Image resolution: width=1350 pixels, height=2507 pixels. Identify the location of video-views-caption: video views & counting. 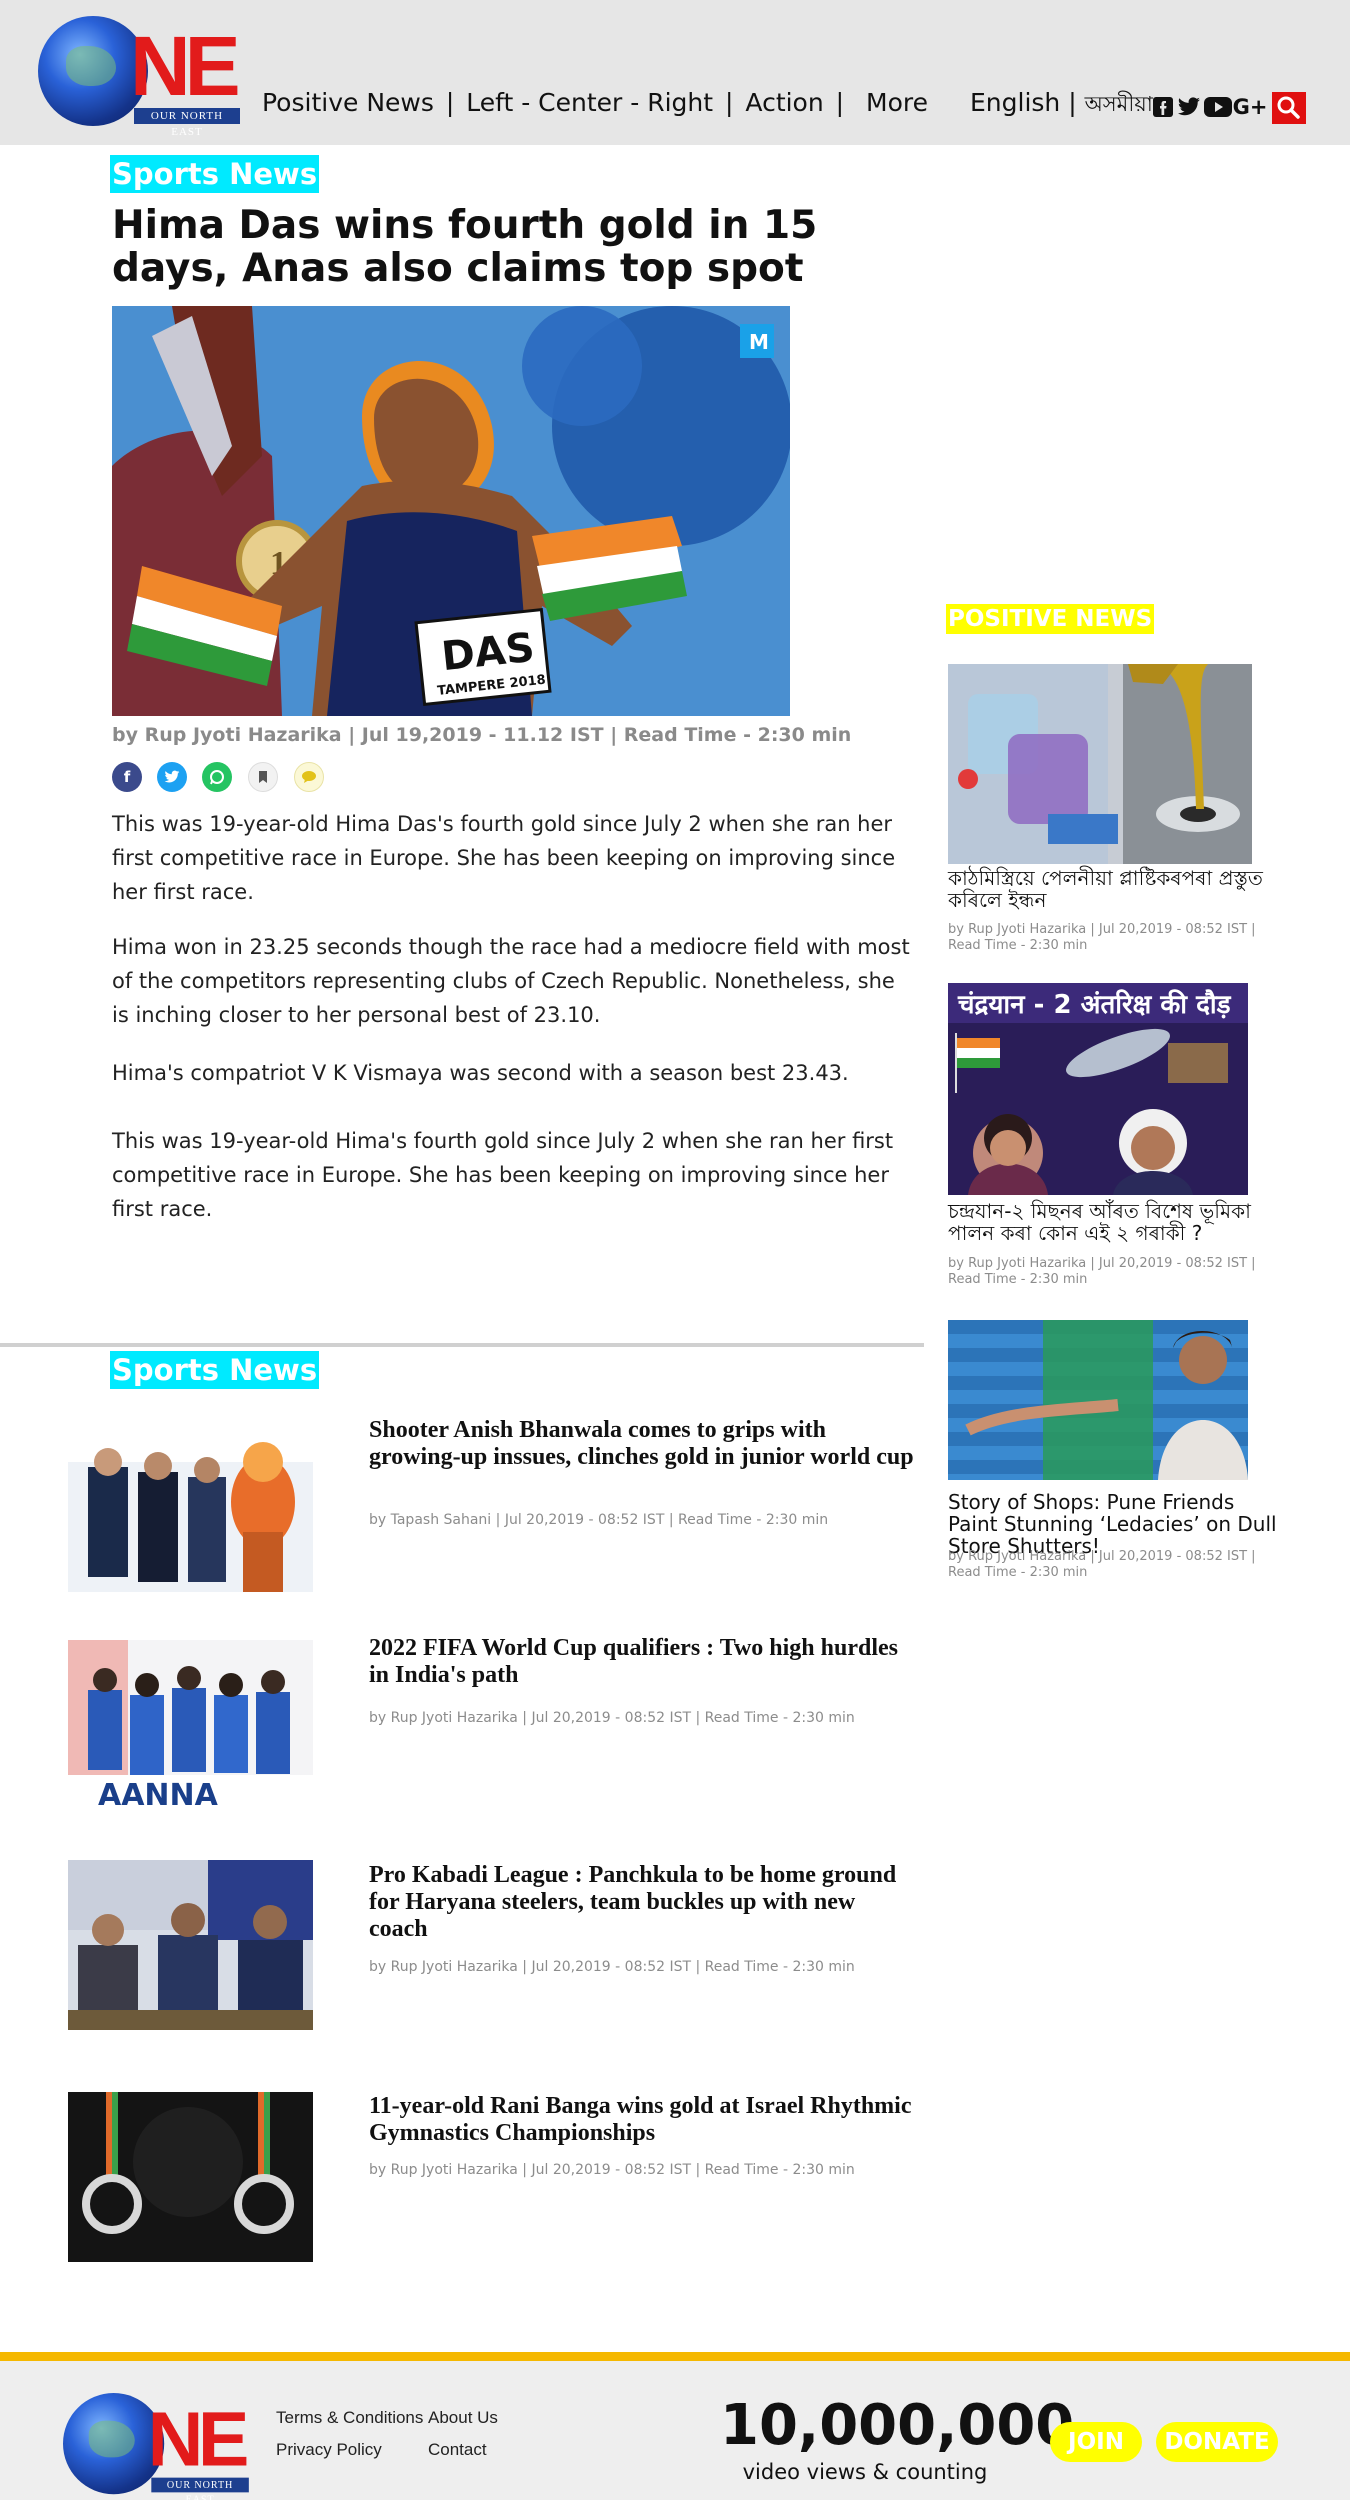
(865, 2472).